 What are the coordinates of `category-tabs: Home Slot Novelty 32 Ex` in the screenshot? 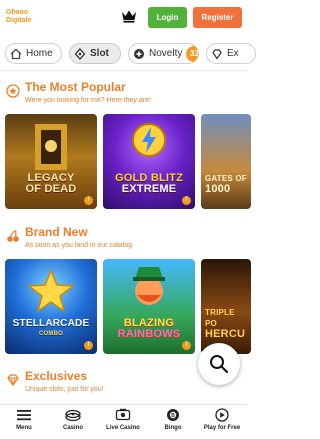 It's located at (128, 53).